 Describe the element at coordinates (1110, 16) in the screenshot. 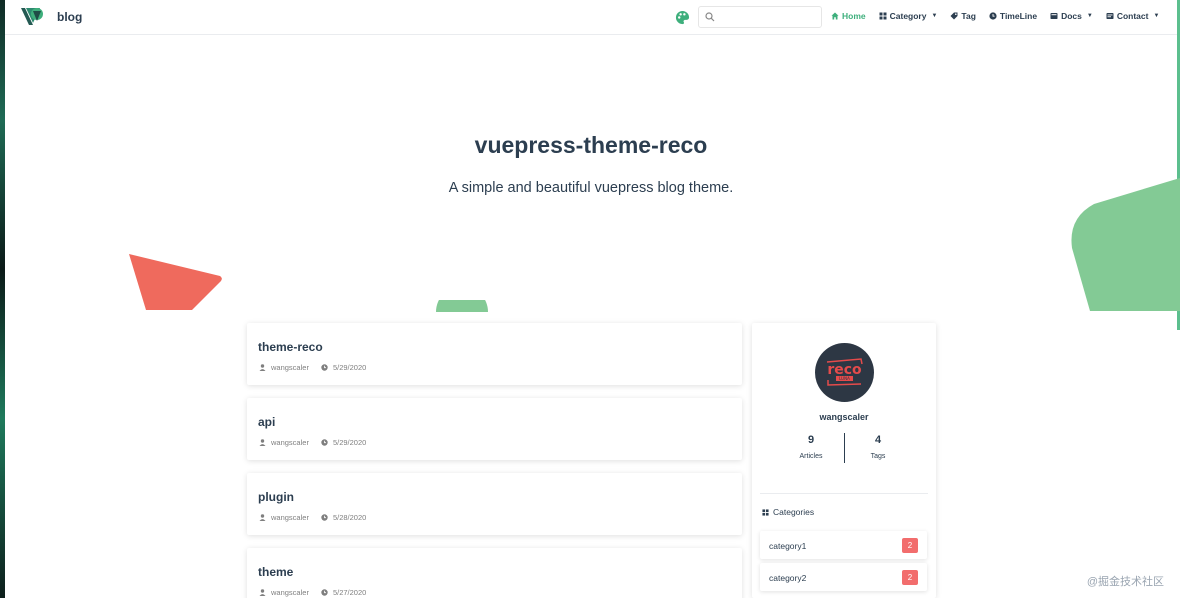

I see `contact-icon` at that location.